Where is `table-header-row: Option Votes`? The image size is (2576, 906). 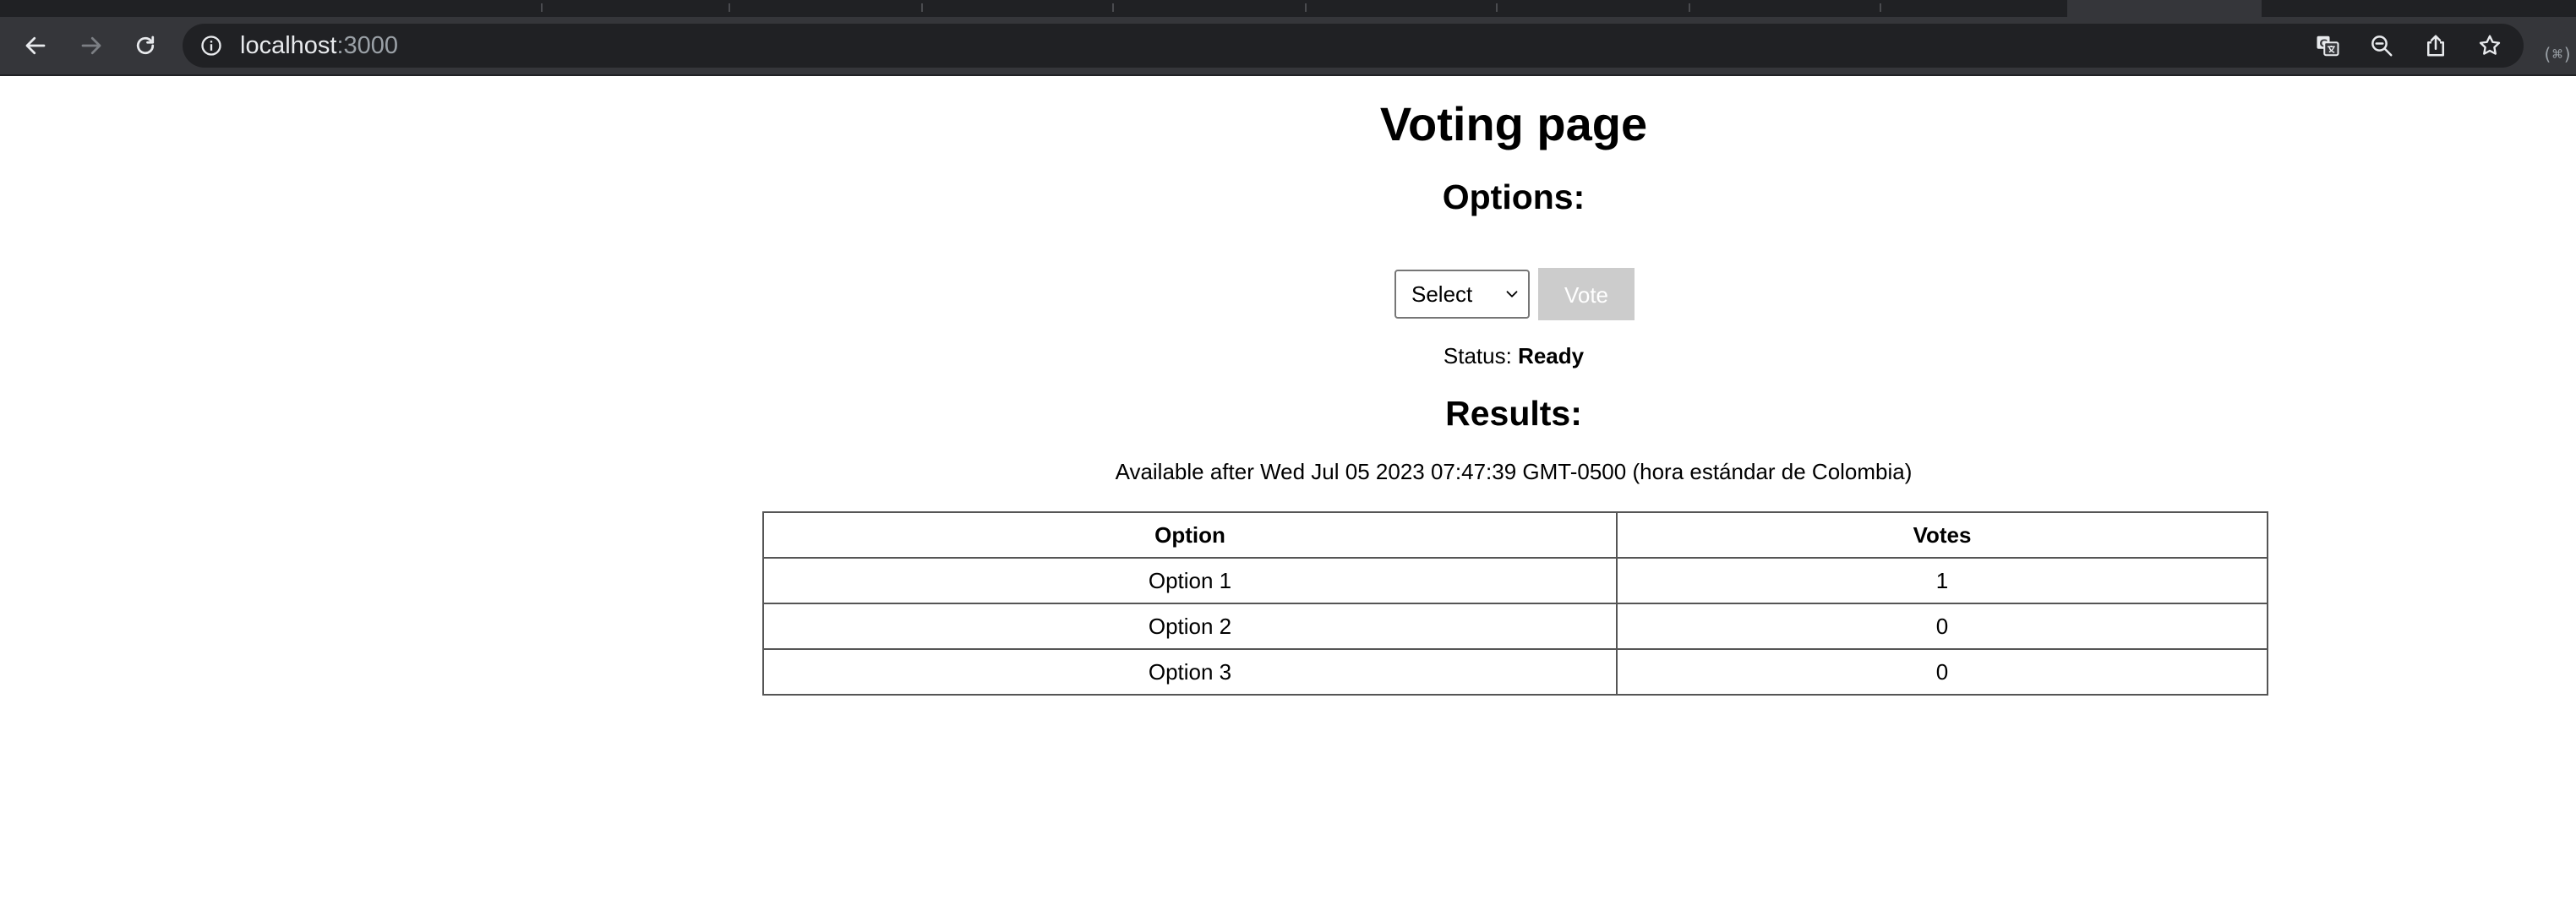
table-header-row: Option Votes is located at coordinates (1515, 535).